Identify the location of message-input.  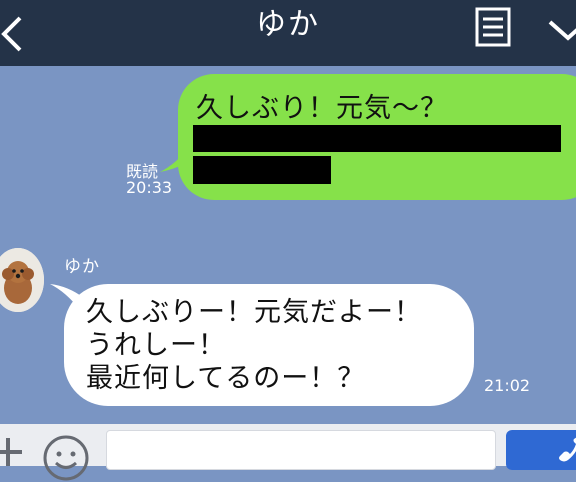
(301, 450).